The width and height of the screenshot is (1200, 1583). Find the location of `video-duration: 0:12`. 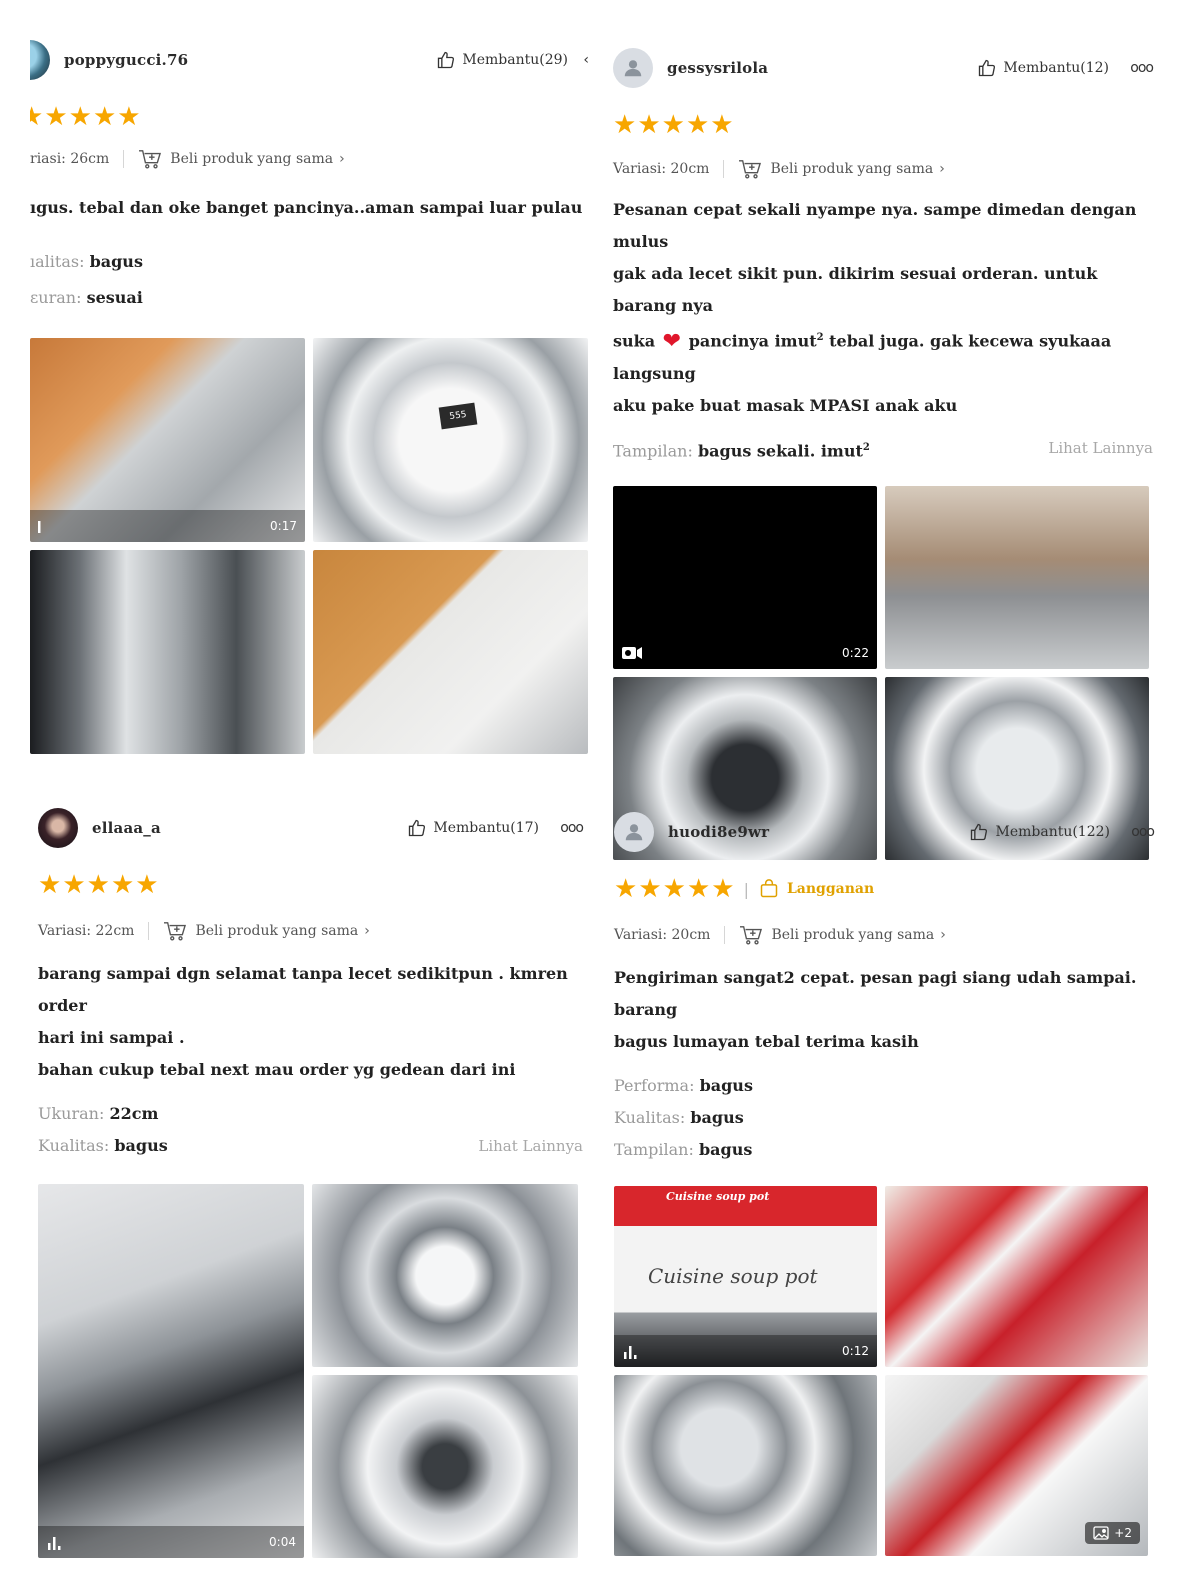

video-duration: 0:12 is located at coordinates (855, 1351).